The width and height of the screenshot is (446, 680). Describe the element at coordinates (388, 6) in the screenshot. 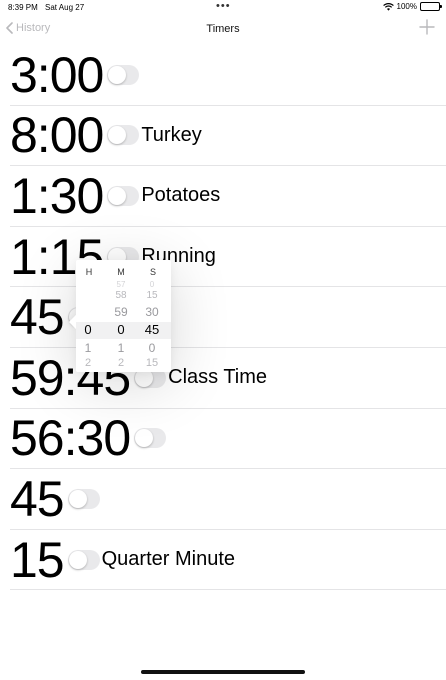

I see `wifi-icon` at that location.